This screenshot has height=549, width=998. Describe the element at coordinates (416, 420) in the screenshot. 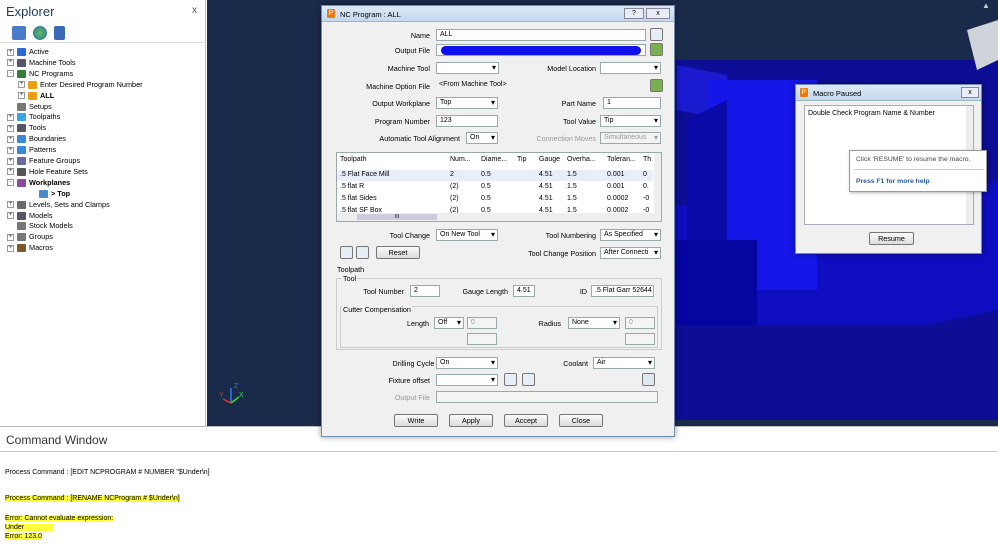

I see `write-button: Write` at that location.